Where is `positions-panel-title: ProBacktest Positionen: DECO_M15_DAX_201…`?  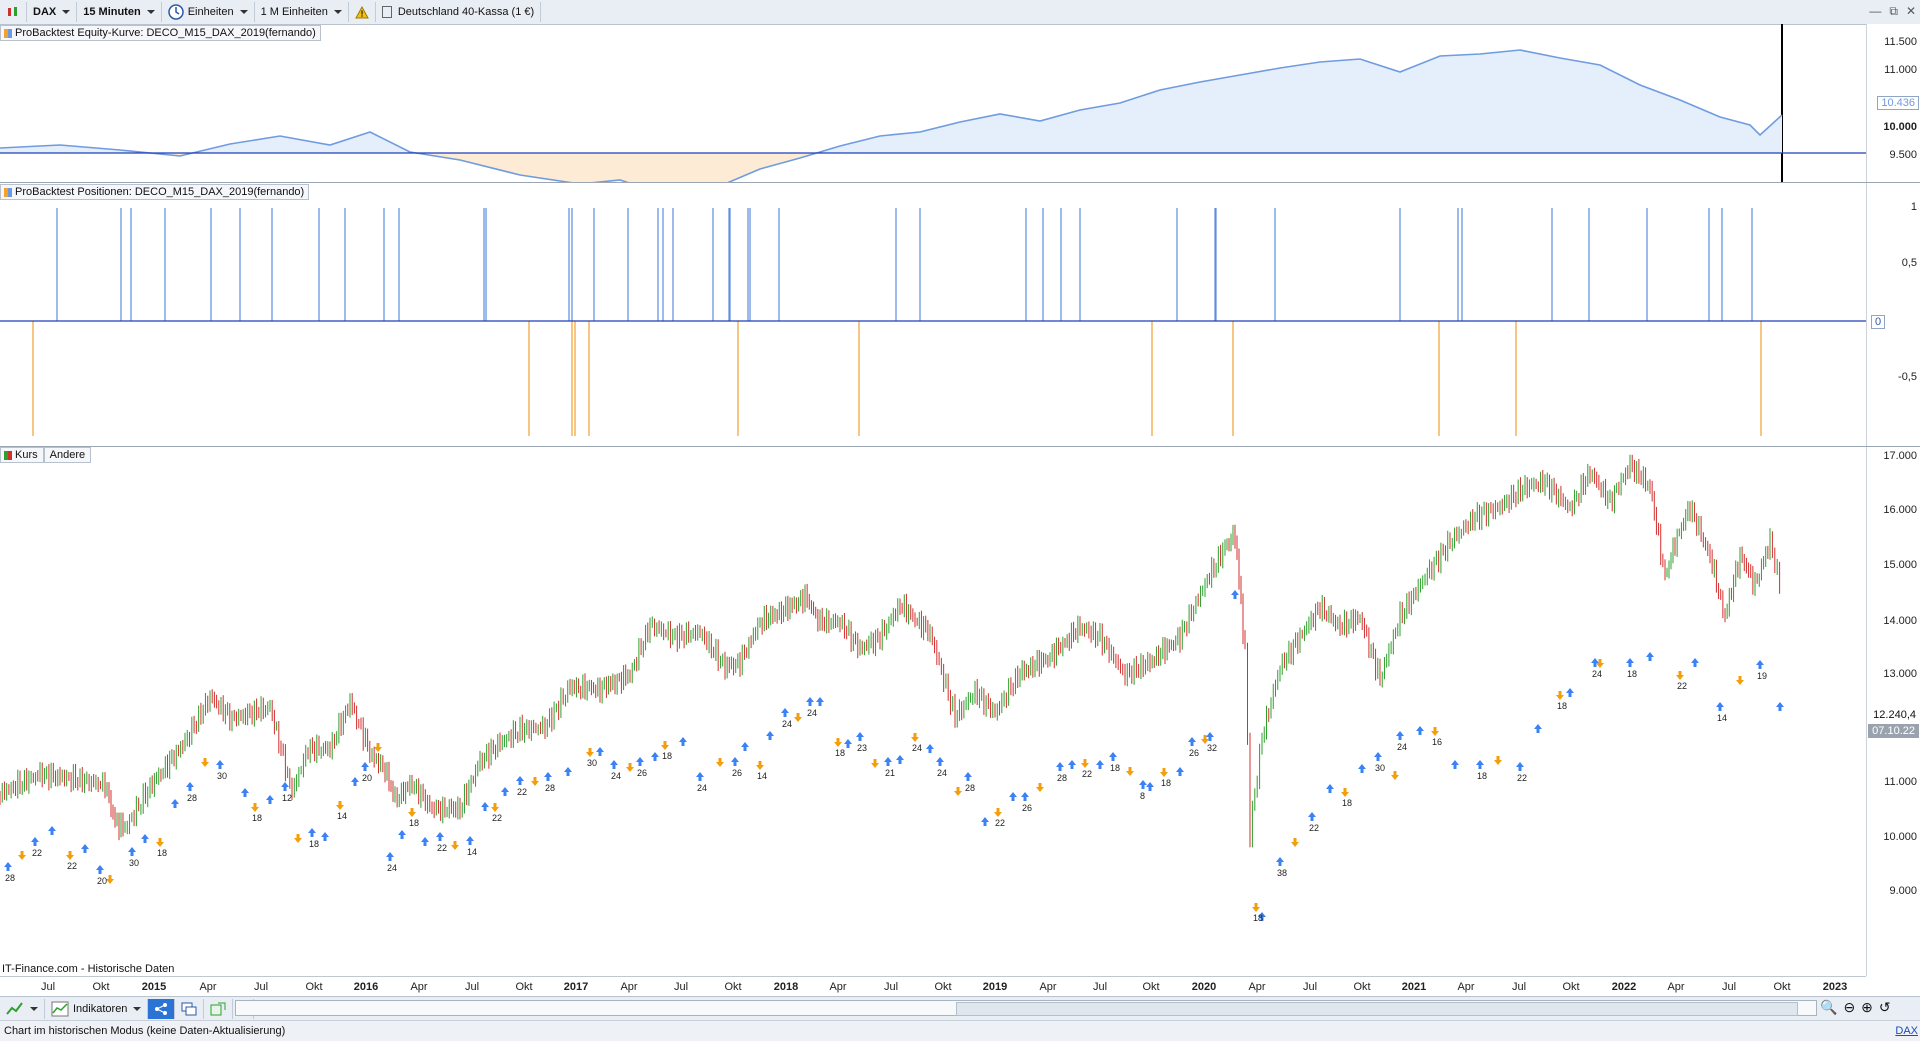 positions-panel-title: ProBacktest Positionen: DECO_M15_DAX_201… is located at coordinates (155, 192).